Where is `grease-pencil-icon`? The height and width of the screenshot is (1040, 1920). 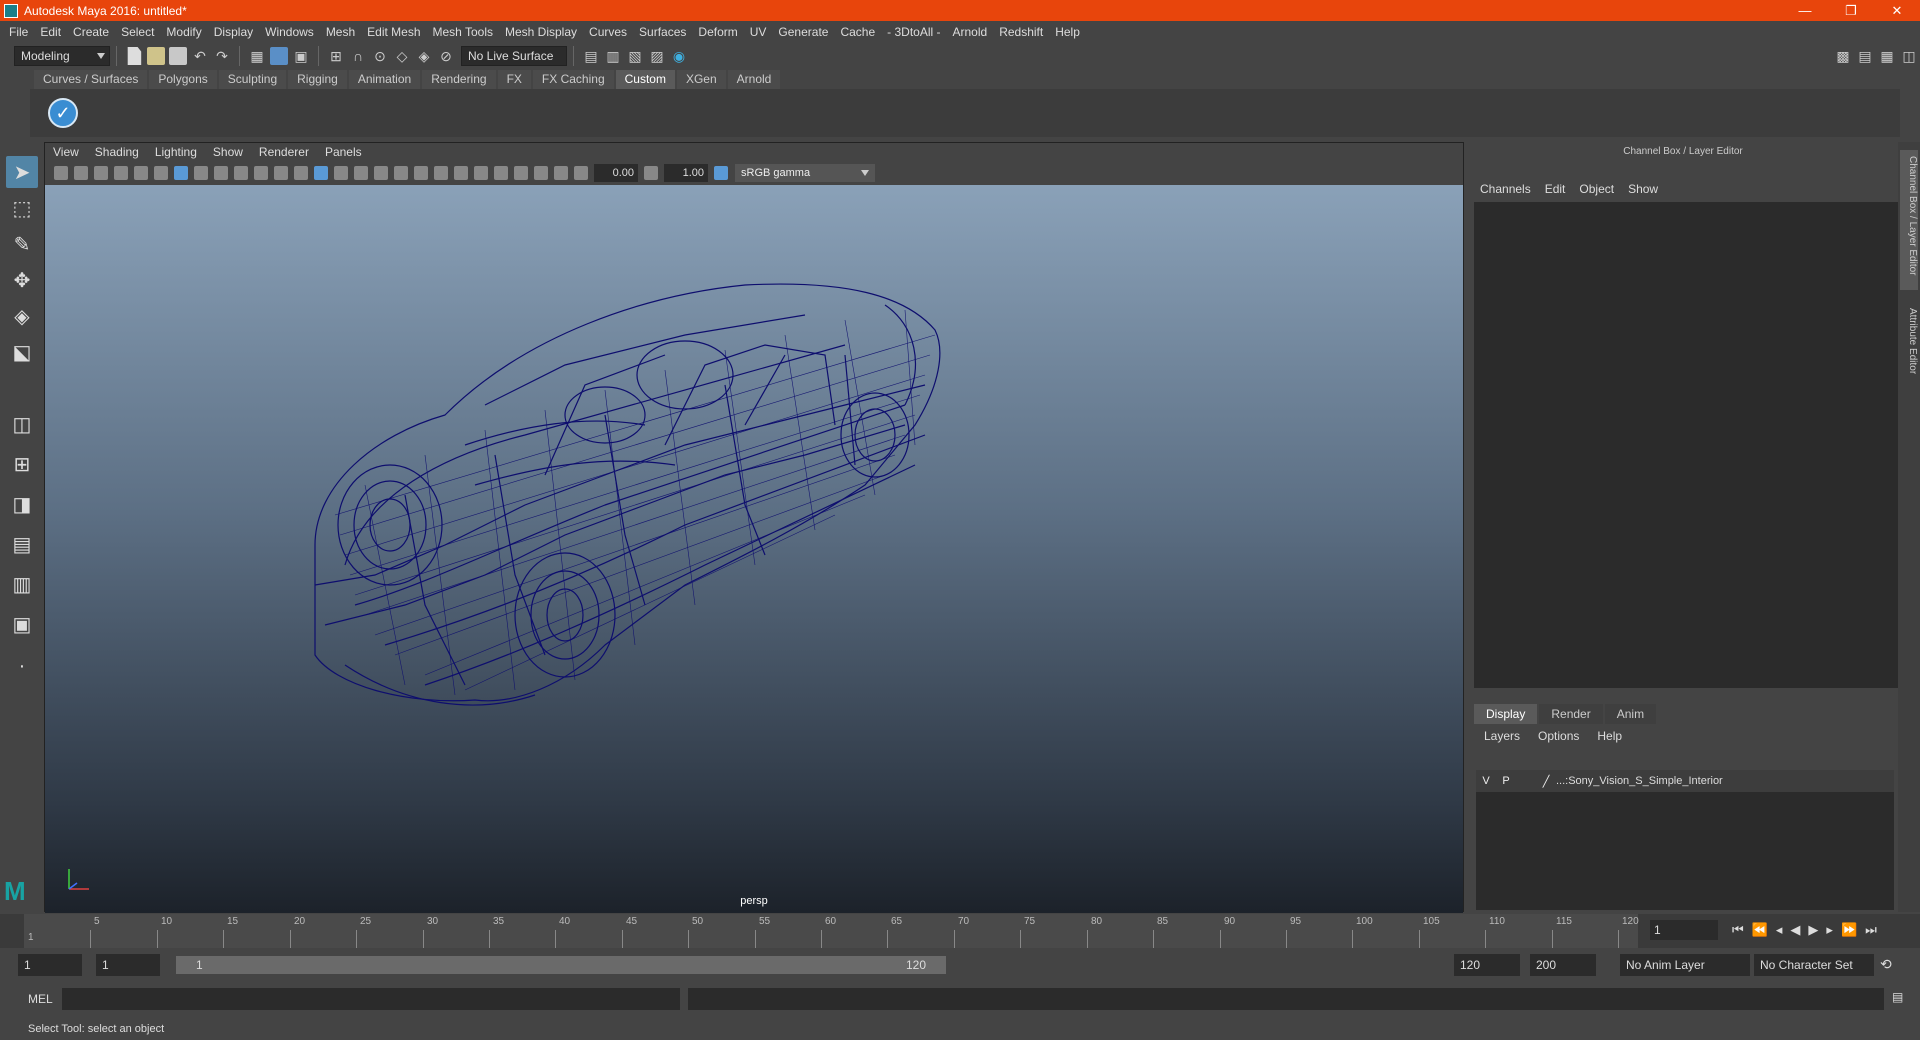 grease-pencil-icon is located at coordinates (161, 173).